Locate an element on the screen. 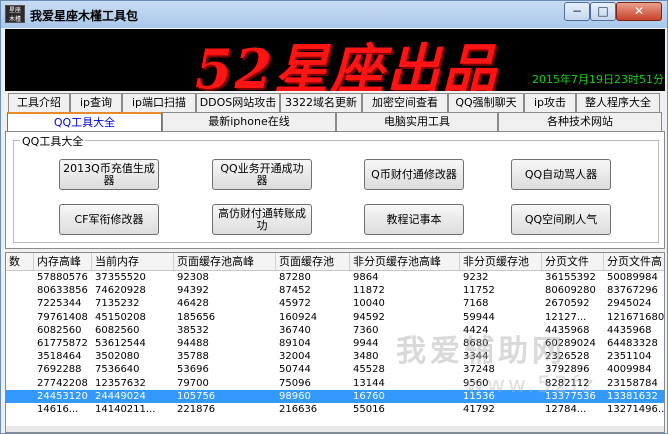  qb-recharge-button: 2013Q币充值生成器 is located at coordinates (109, 174).